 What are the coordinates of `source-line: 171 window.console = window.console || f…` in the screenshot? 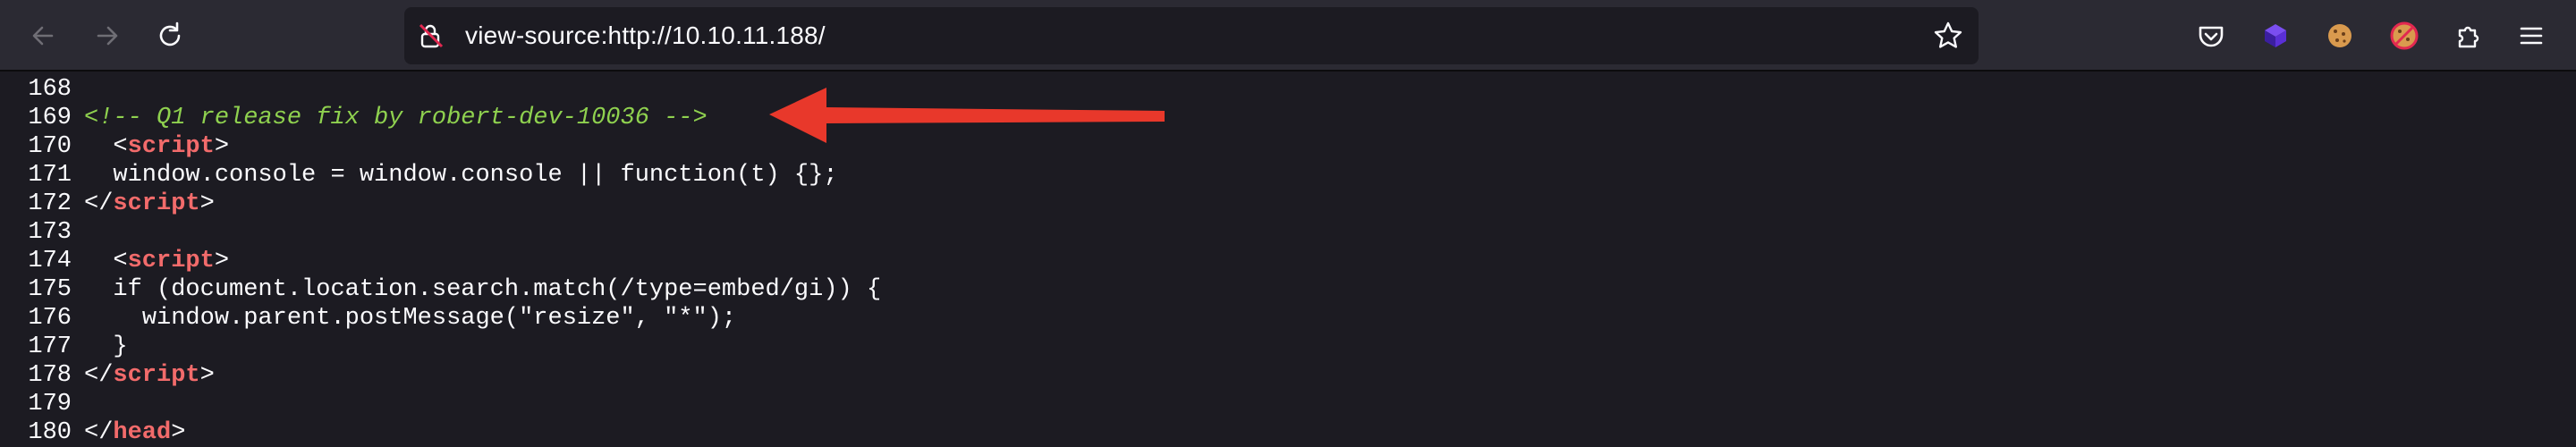 It's located at (419, 176).